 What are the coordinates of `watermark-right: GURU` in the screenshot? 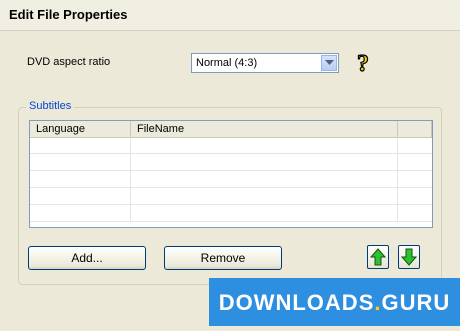 It's located at (416, 302).